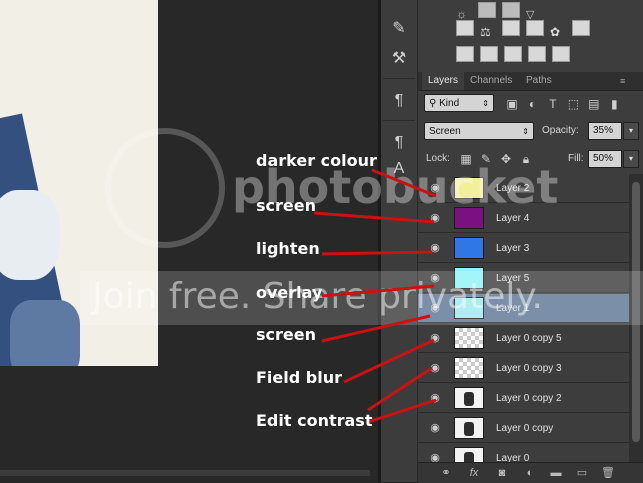  I want to click on layer-row: ◉ Layer 0 copy 3, so click(523, 368).